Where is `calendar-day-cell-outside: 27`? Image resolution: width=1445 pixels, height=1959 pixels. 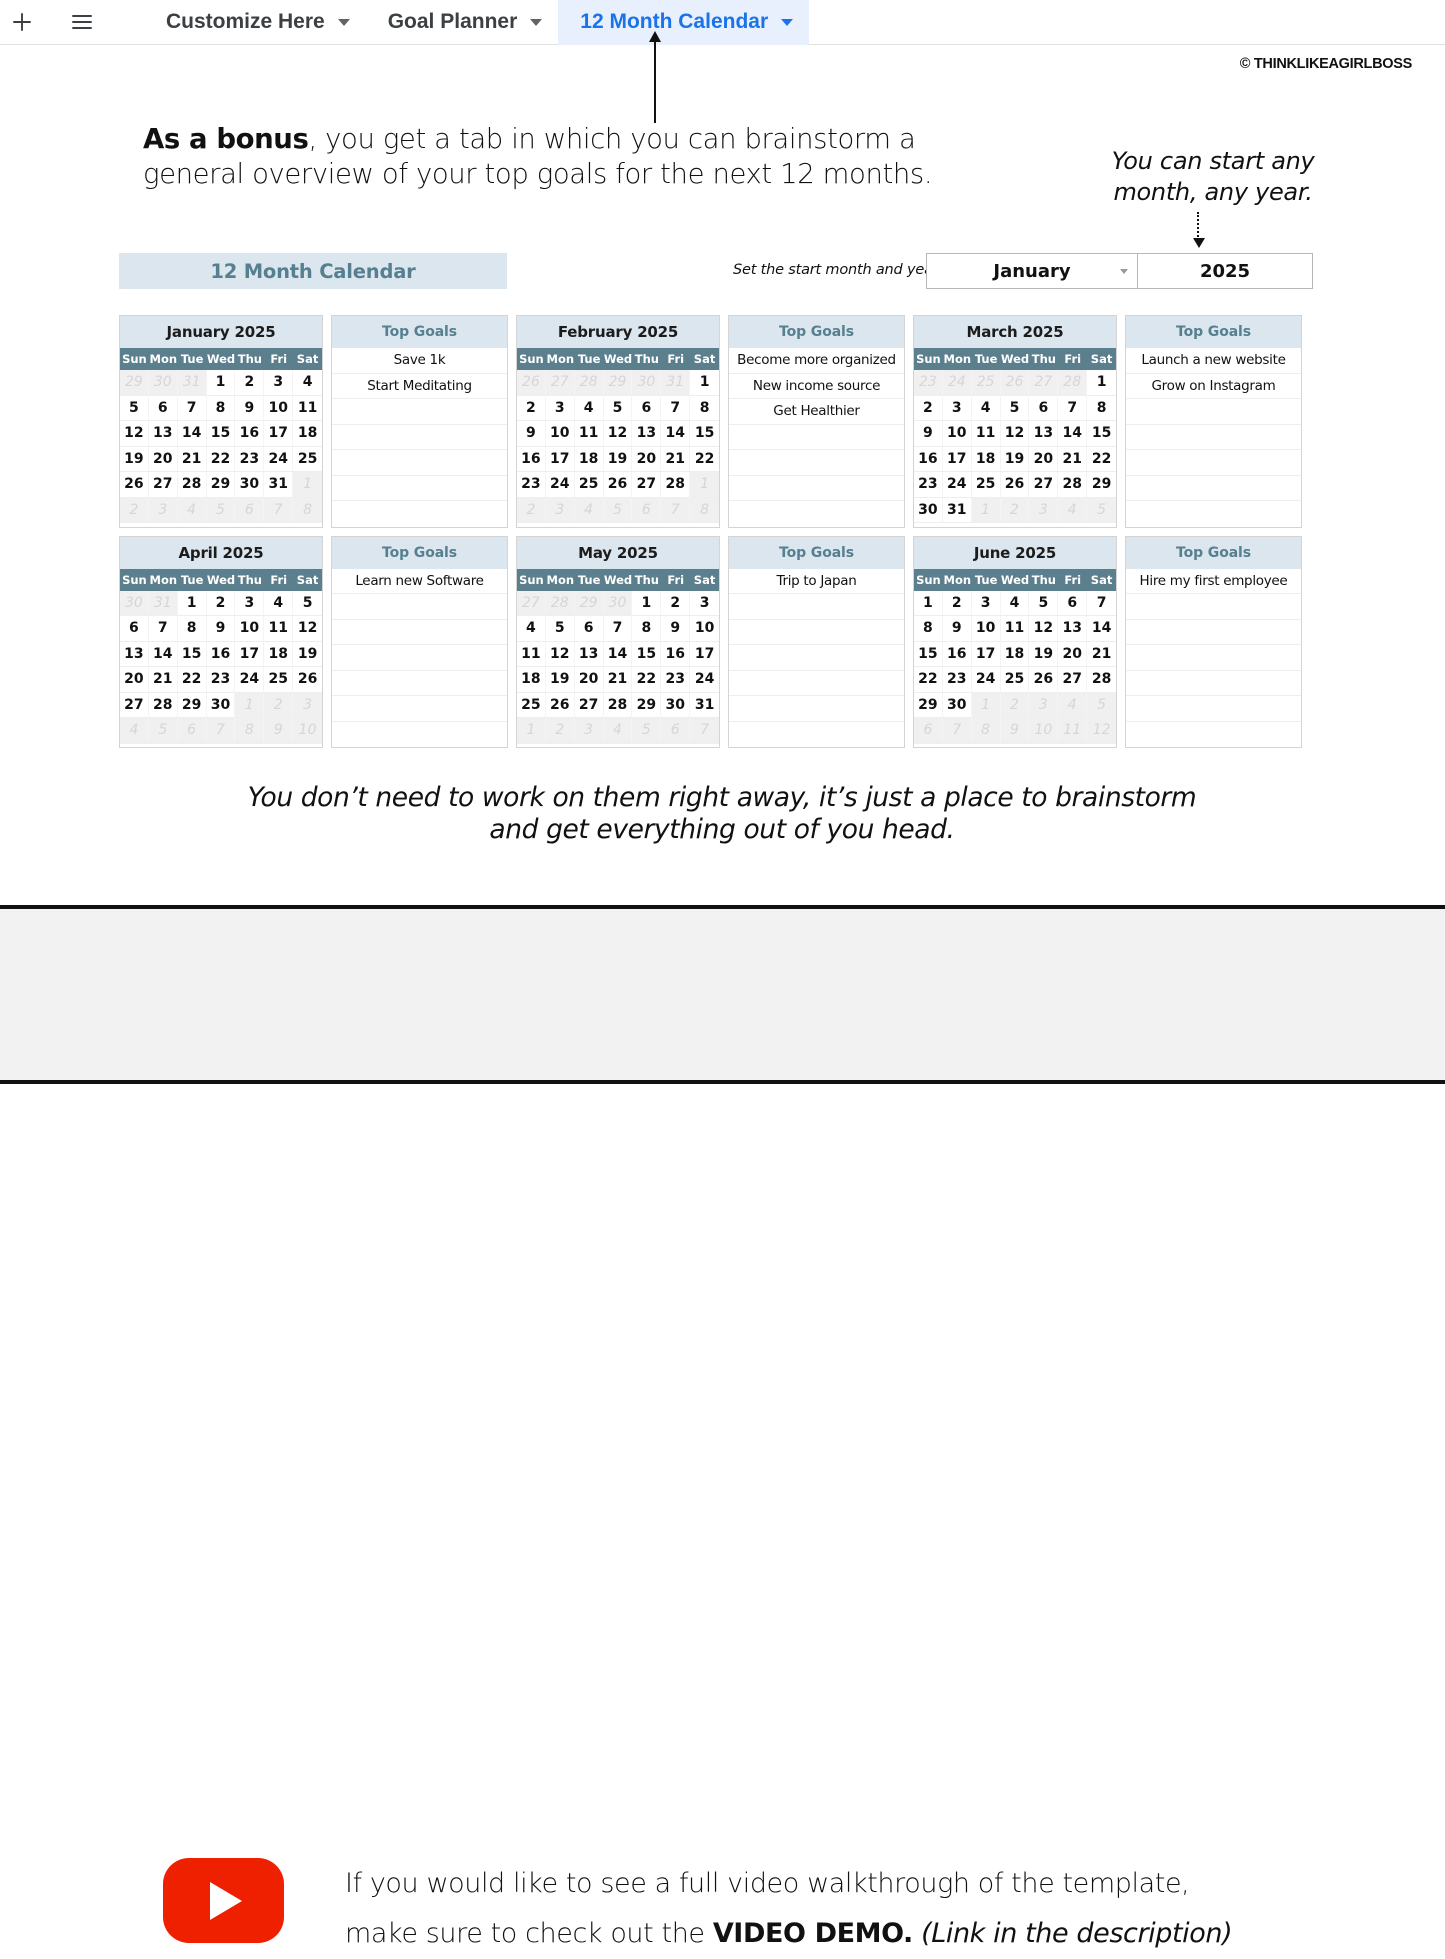
calendar-day-cell-outside: 27 is located at coordinates (531, 603).